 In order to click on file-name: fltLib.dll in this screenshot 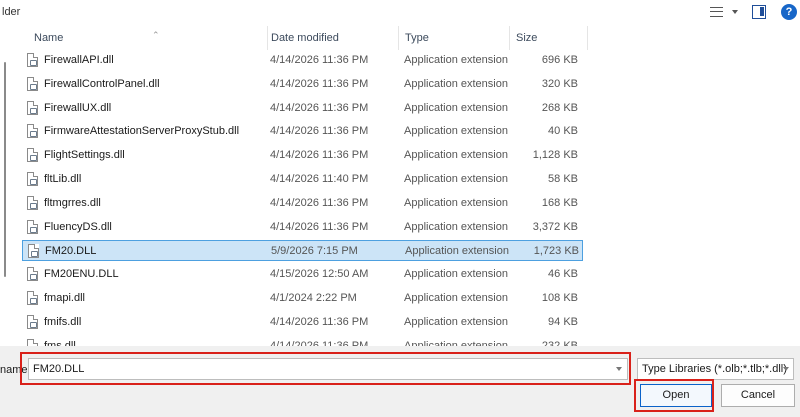, I will do `click(63, 179)`.